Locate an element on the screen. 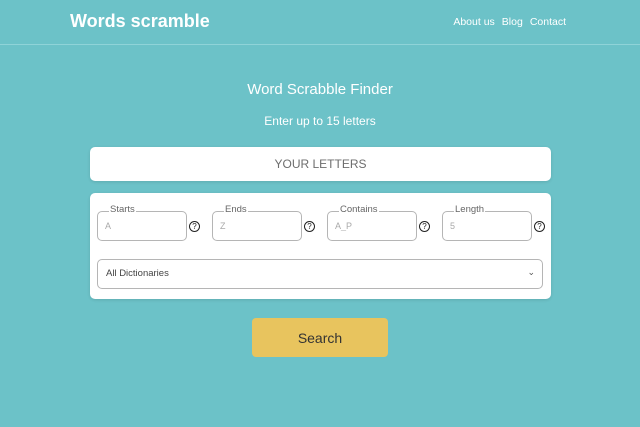 The height and width of the screenshot is (427, 640). page-title: Word Scrabble Finder is located at coordinates (320, 89).